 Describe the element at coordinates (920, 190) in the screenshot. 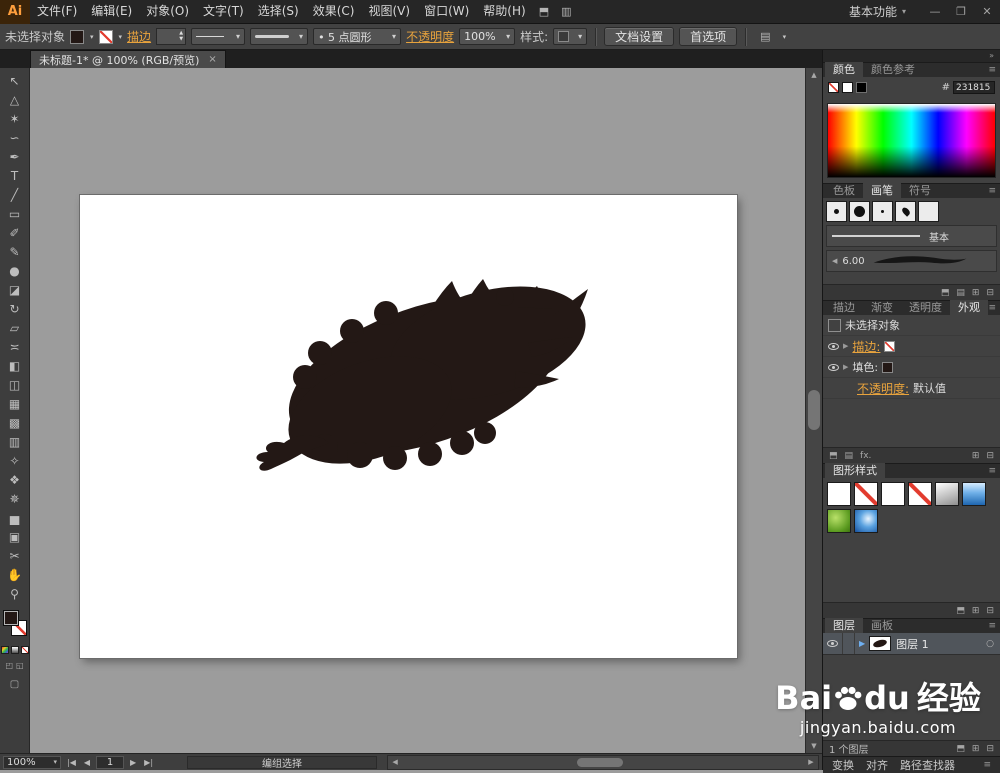

I see `tab-symbols: 符号` at that location.